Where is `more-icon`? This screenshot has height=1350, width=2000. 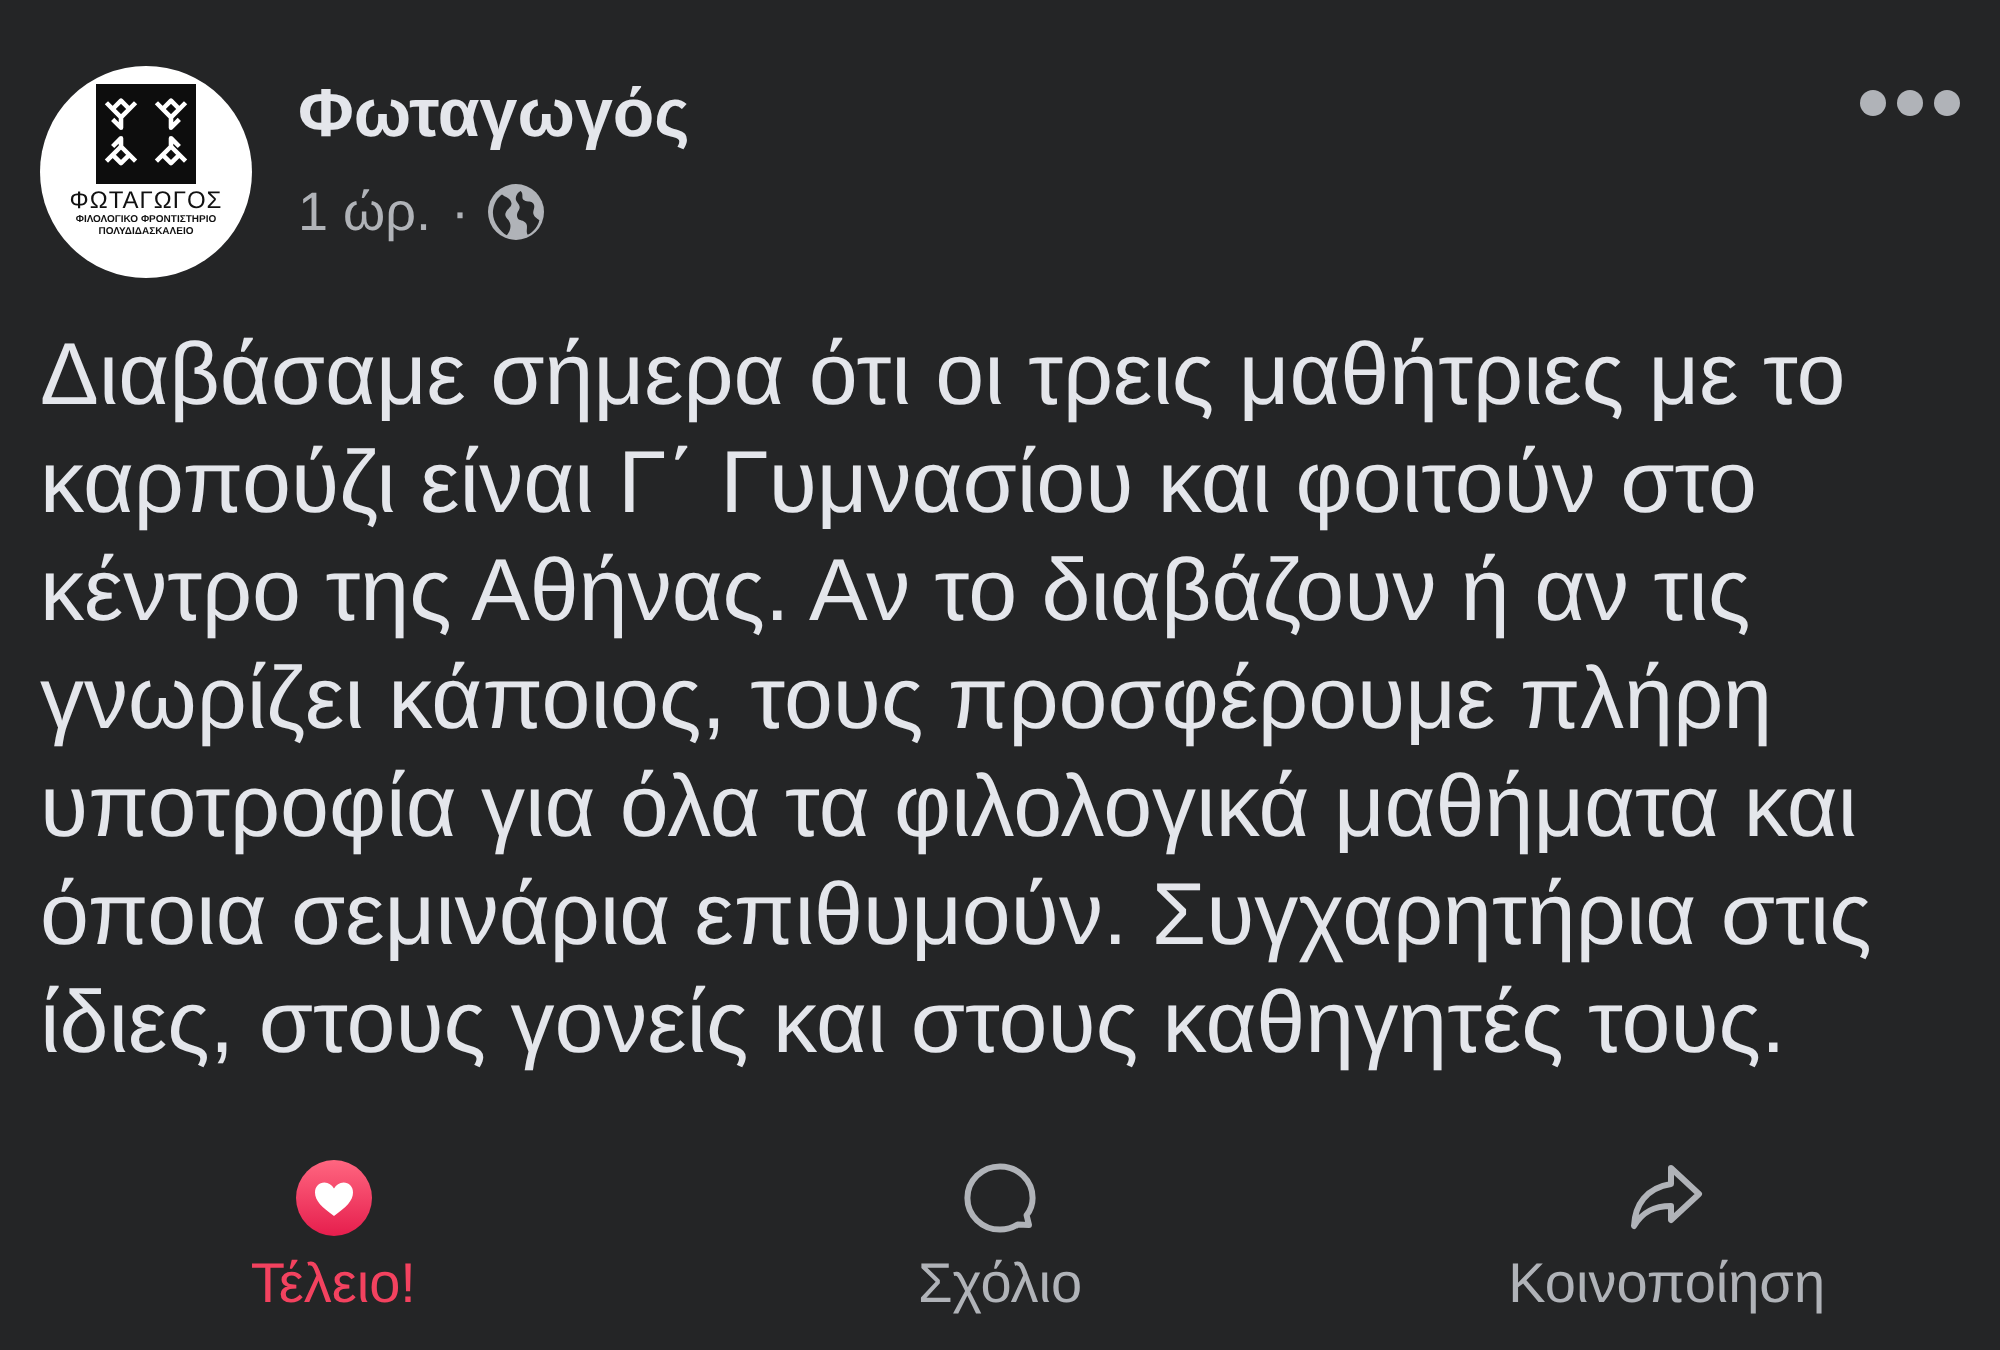 more-icon is located at coordinates (1910, 103).